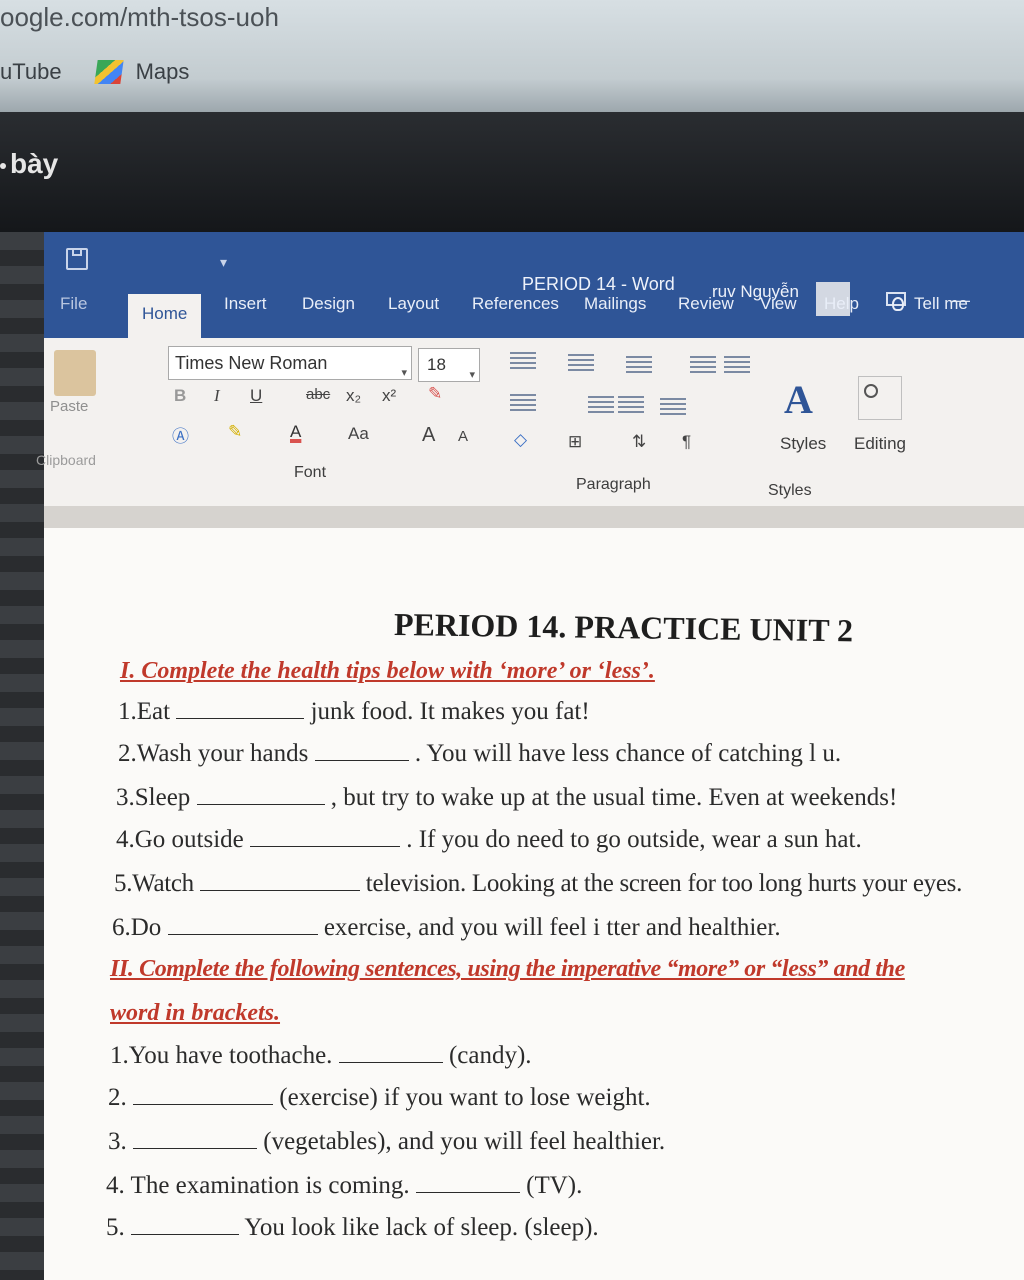  Describe the element at coordinates (165, 316) in the screenshot. I see `tab-home: Home` at that location.